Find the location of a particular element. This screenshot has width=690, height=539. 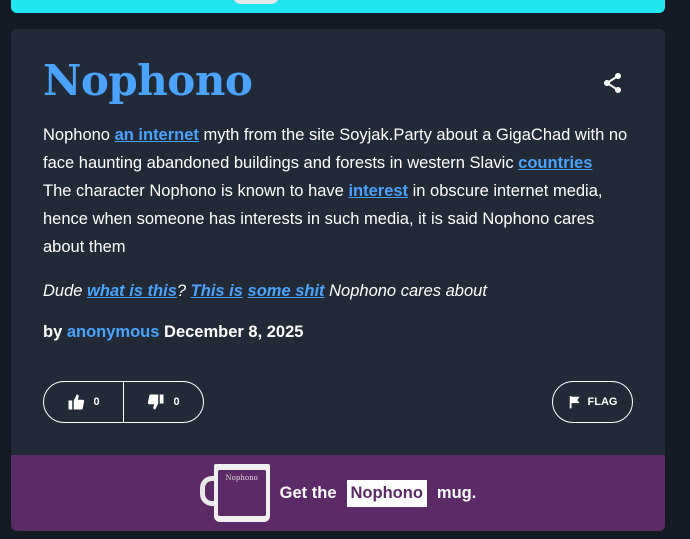

flag-button: FLAG is located at coordinates (592, 402).